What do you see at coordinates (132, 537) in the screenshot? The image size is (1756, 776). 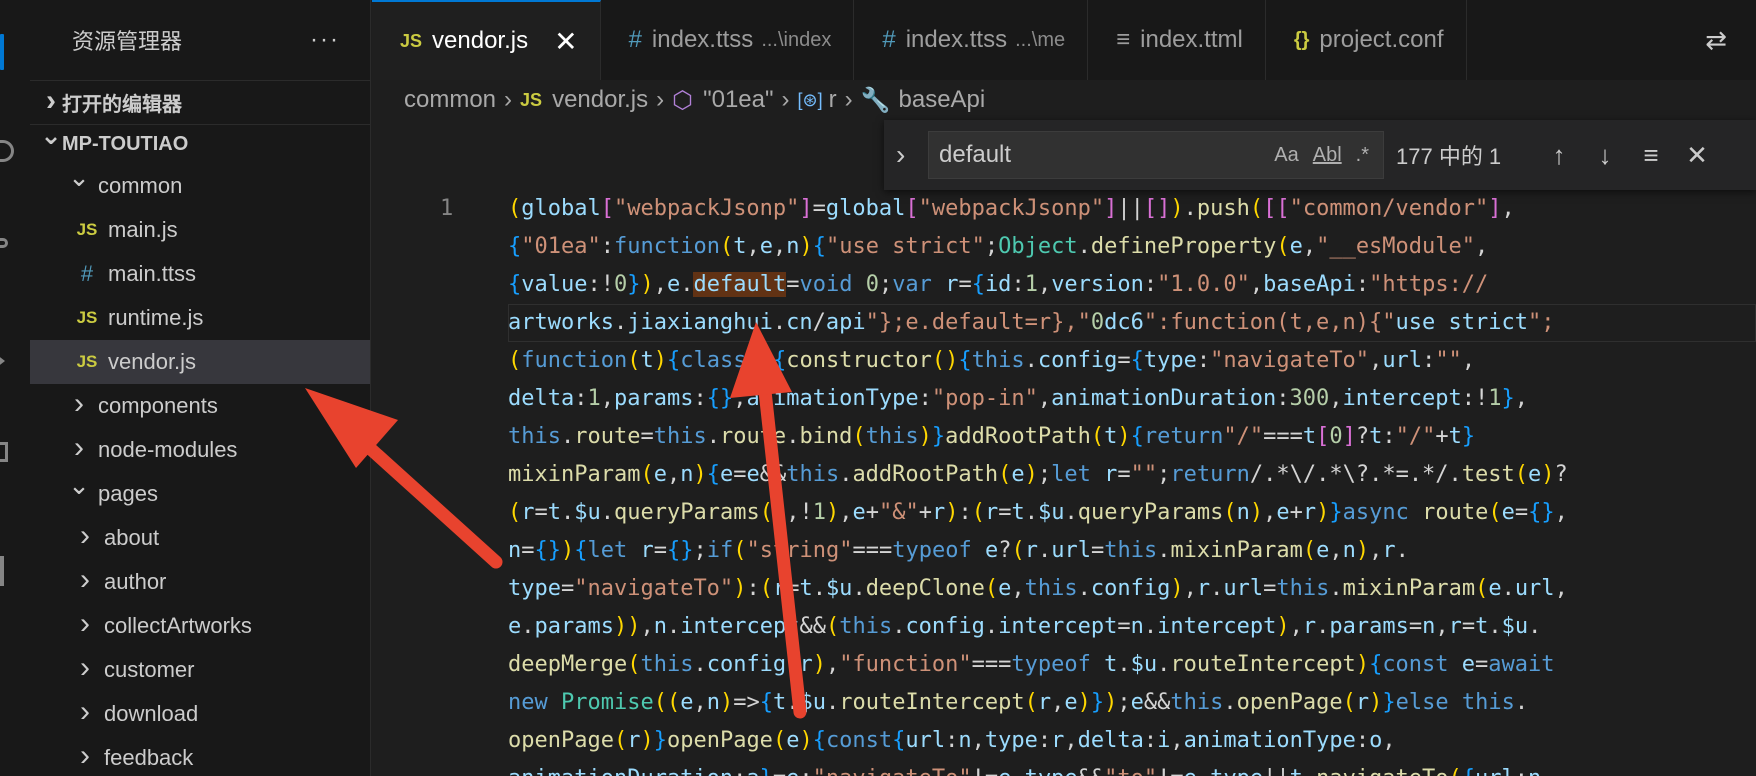 I see `tree-item-label: about` at bounding box center [132, 537].